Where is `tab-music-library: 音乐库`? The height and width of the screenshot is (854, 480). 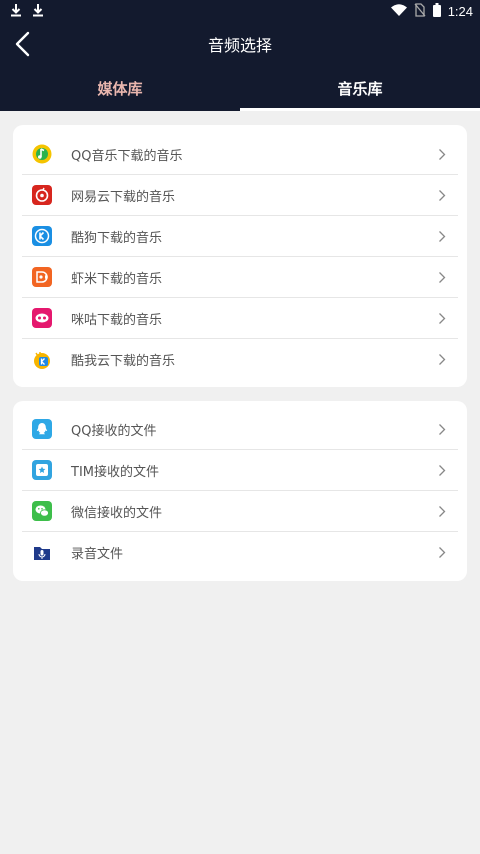 tab-music-library: 音乐库 is located at coordinates (360, 88).